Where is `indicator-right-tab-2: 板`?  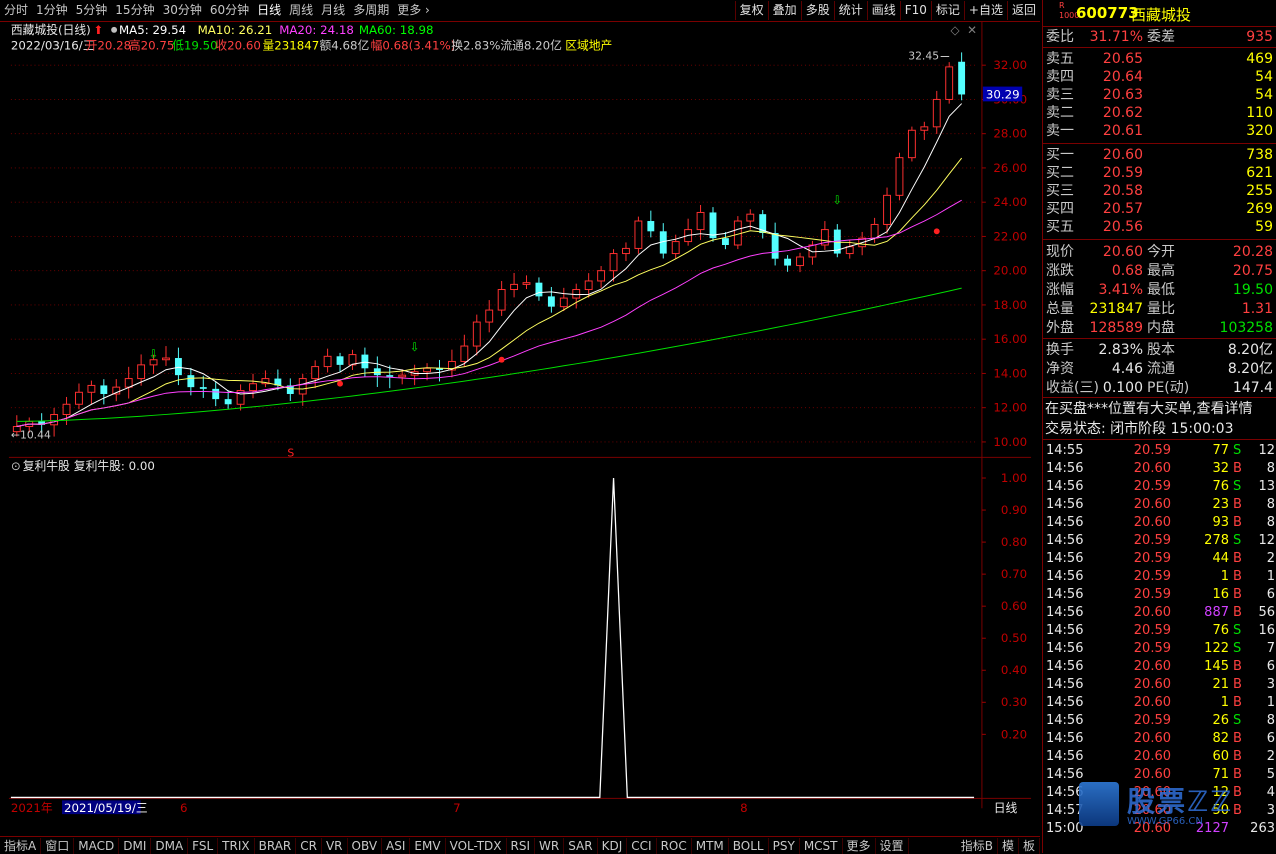 indicator-right-tab-2: 板 is located at coordinates (1029, 845).